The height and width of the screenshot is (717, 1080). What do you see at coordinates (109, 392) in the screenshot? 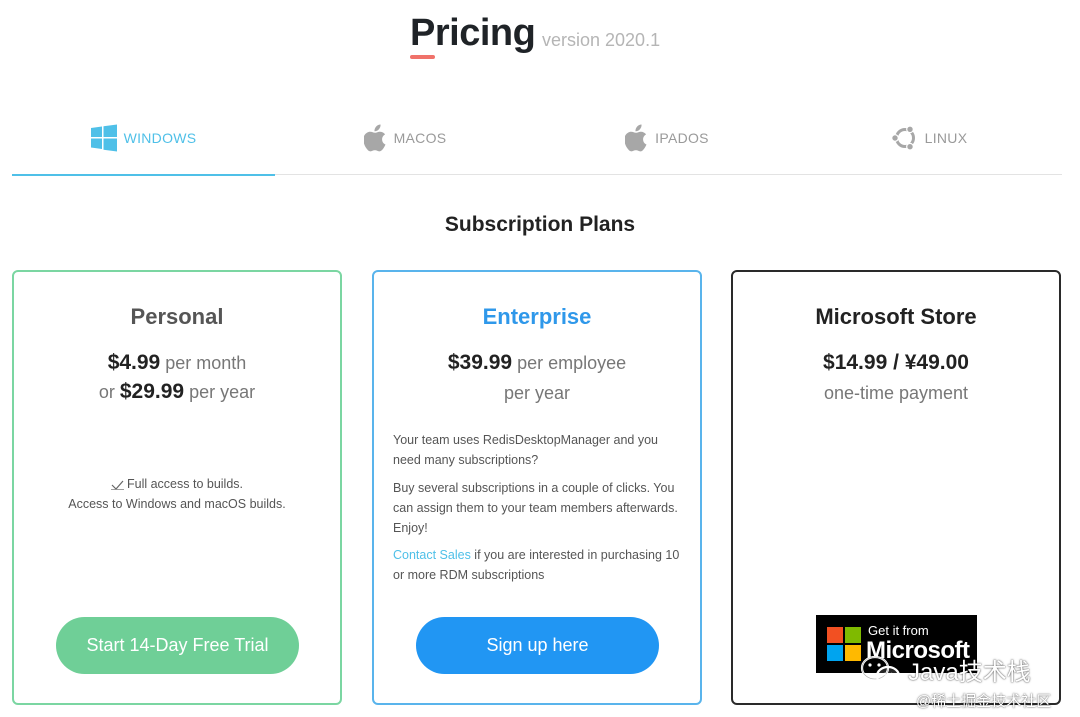
I see `price-prefix: or` at bounding box center [109, 392].